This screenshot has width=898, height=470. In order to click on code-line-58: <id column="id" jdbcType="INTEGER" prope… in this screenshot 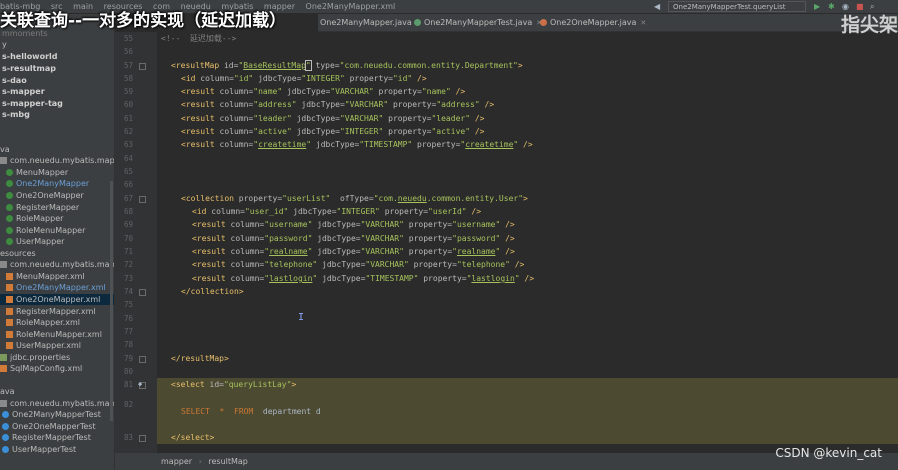, I will do `click(304, 78)`.